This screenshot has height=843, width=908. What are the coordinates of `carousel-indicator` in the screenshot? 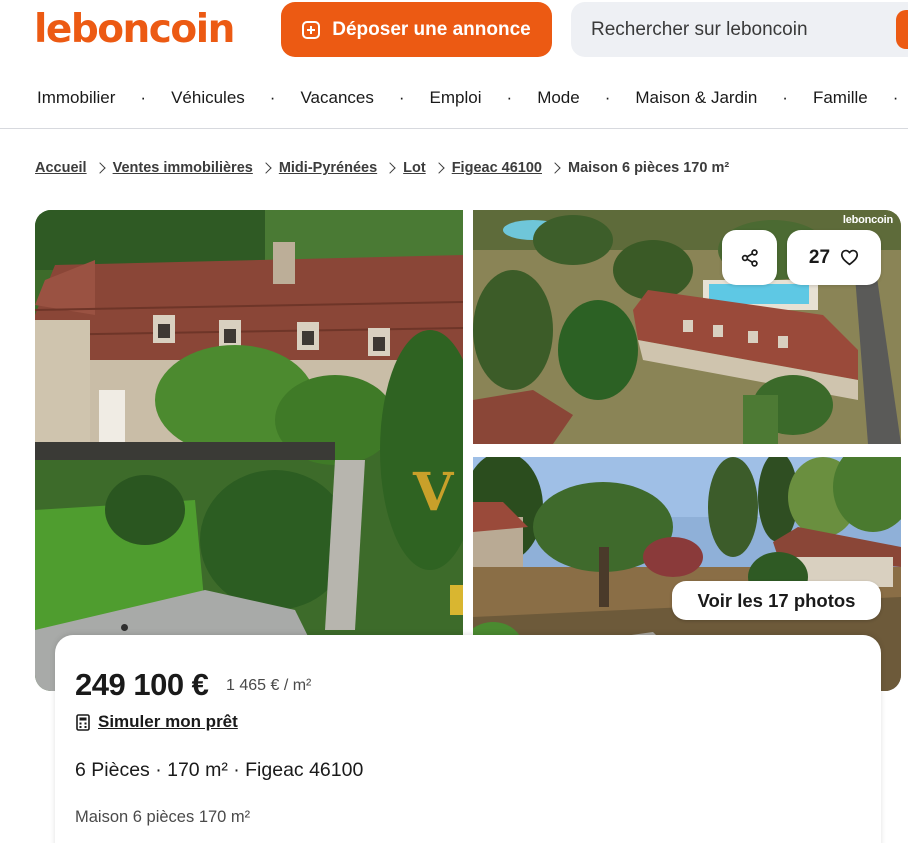 It's located at (124, 627).